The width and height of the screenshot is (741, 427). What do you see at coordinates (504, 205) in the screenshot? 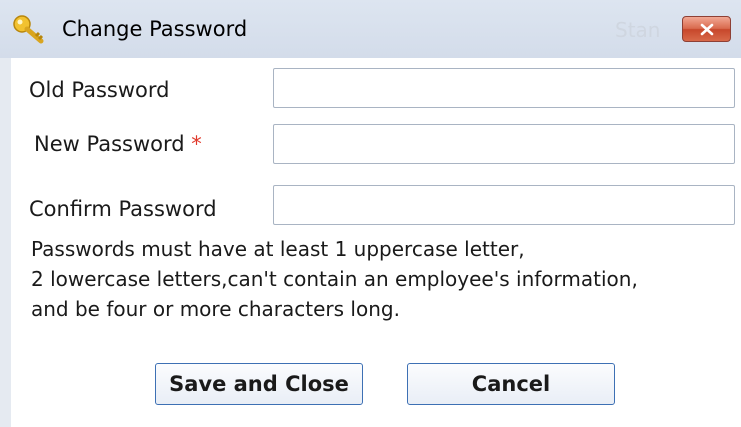
I see `confirm-password-field` at bounding box center [504, 205].